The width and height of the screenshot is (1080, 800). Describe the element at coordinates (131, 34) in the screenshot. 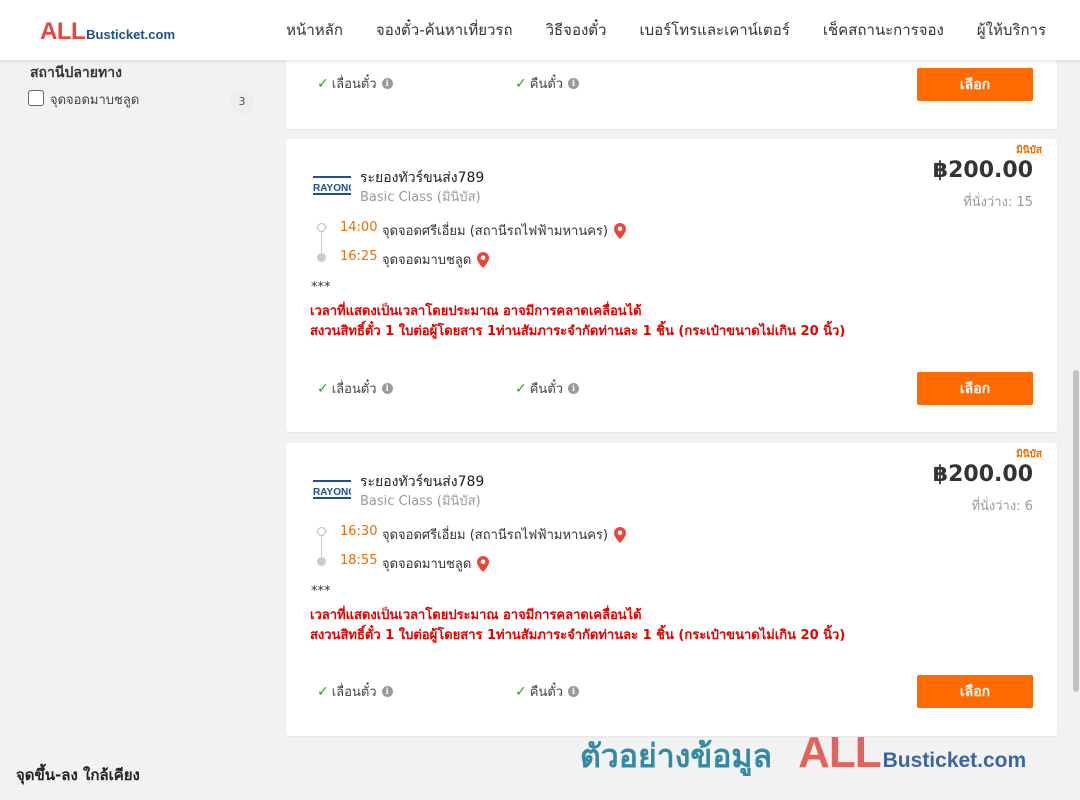

I see `logo-busticket-text: Busticket.com` at that location.